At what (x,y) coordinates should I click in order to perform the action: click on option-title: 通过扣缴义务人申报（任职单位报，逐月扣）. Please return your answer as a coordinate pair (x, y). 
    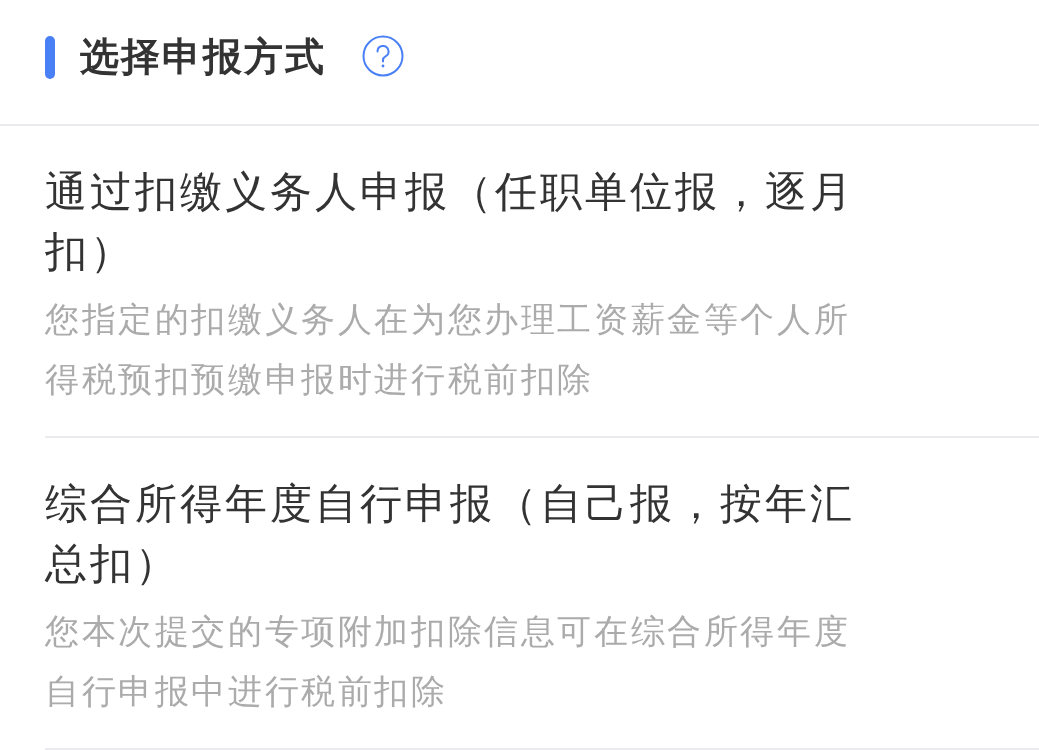
    Looking at the image, I should click on (460, 222).